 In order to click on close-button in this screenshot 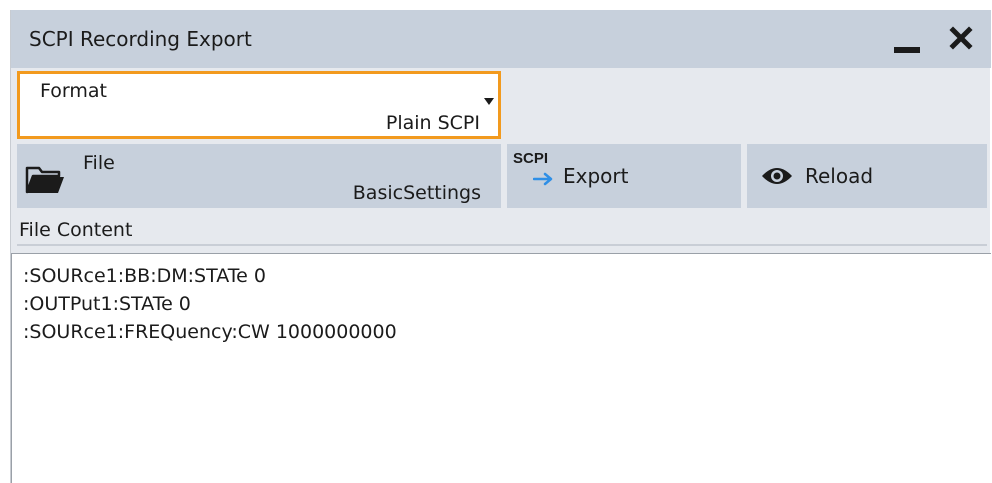, I will do `click(961, 38)`.